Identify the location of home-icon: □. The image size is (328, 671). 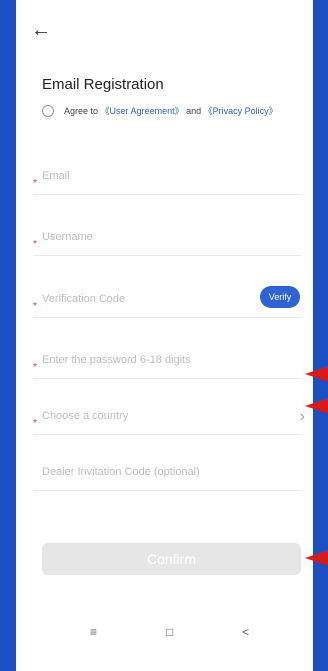
(169, 632).